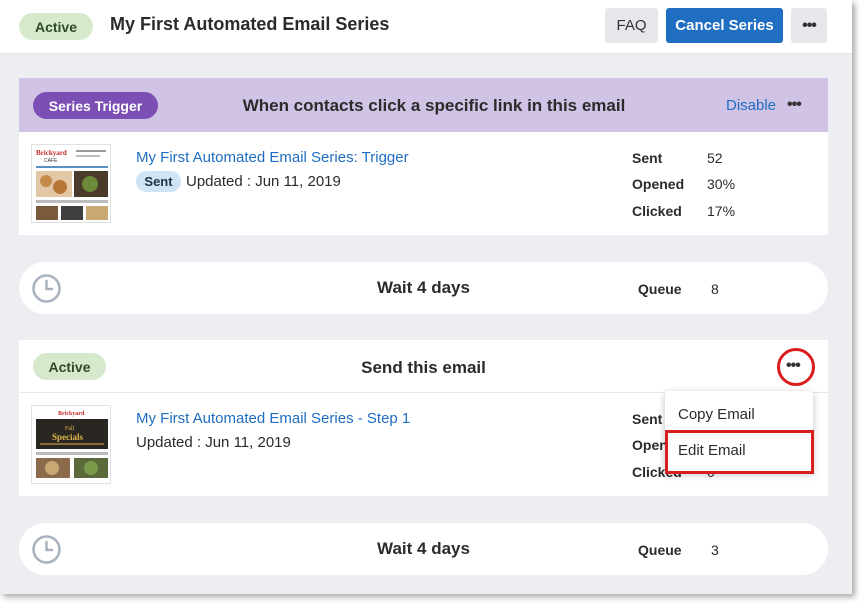  What do you see at coordinates (647, 419) in the screenshot?
I see `step-stat-sent-label: Sent` at bounding box center [647, 419].